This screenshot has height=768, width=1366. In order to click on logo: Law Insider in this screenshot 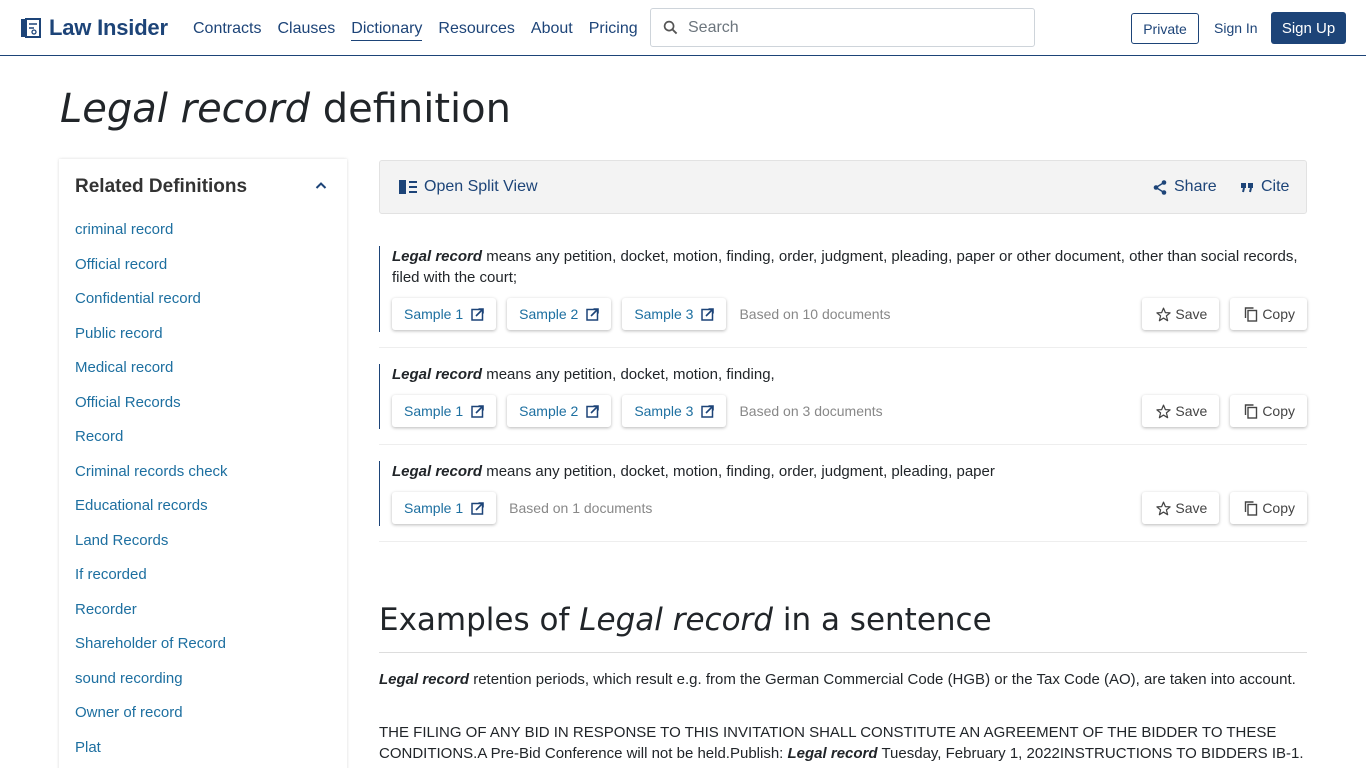, I will do `click(93, 28)`.